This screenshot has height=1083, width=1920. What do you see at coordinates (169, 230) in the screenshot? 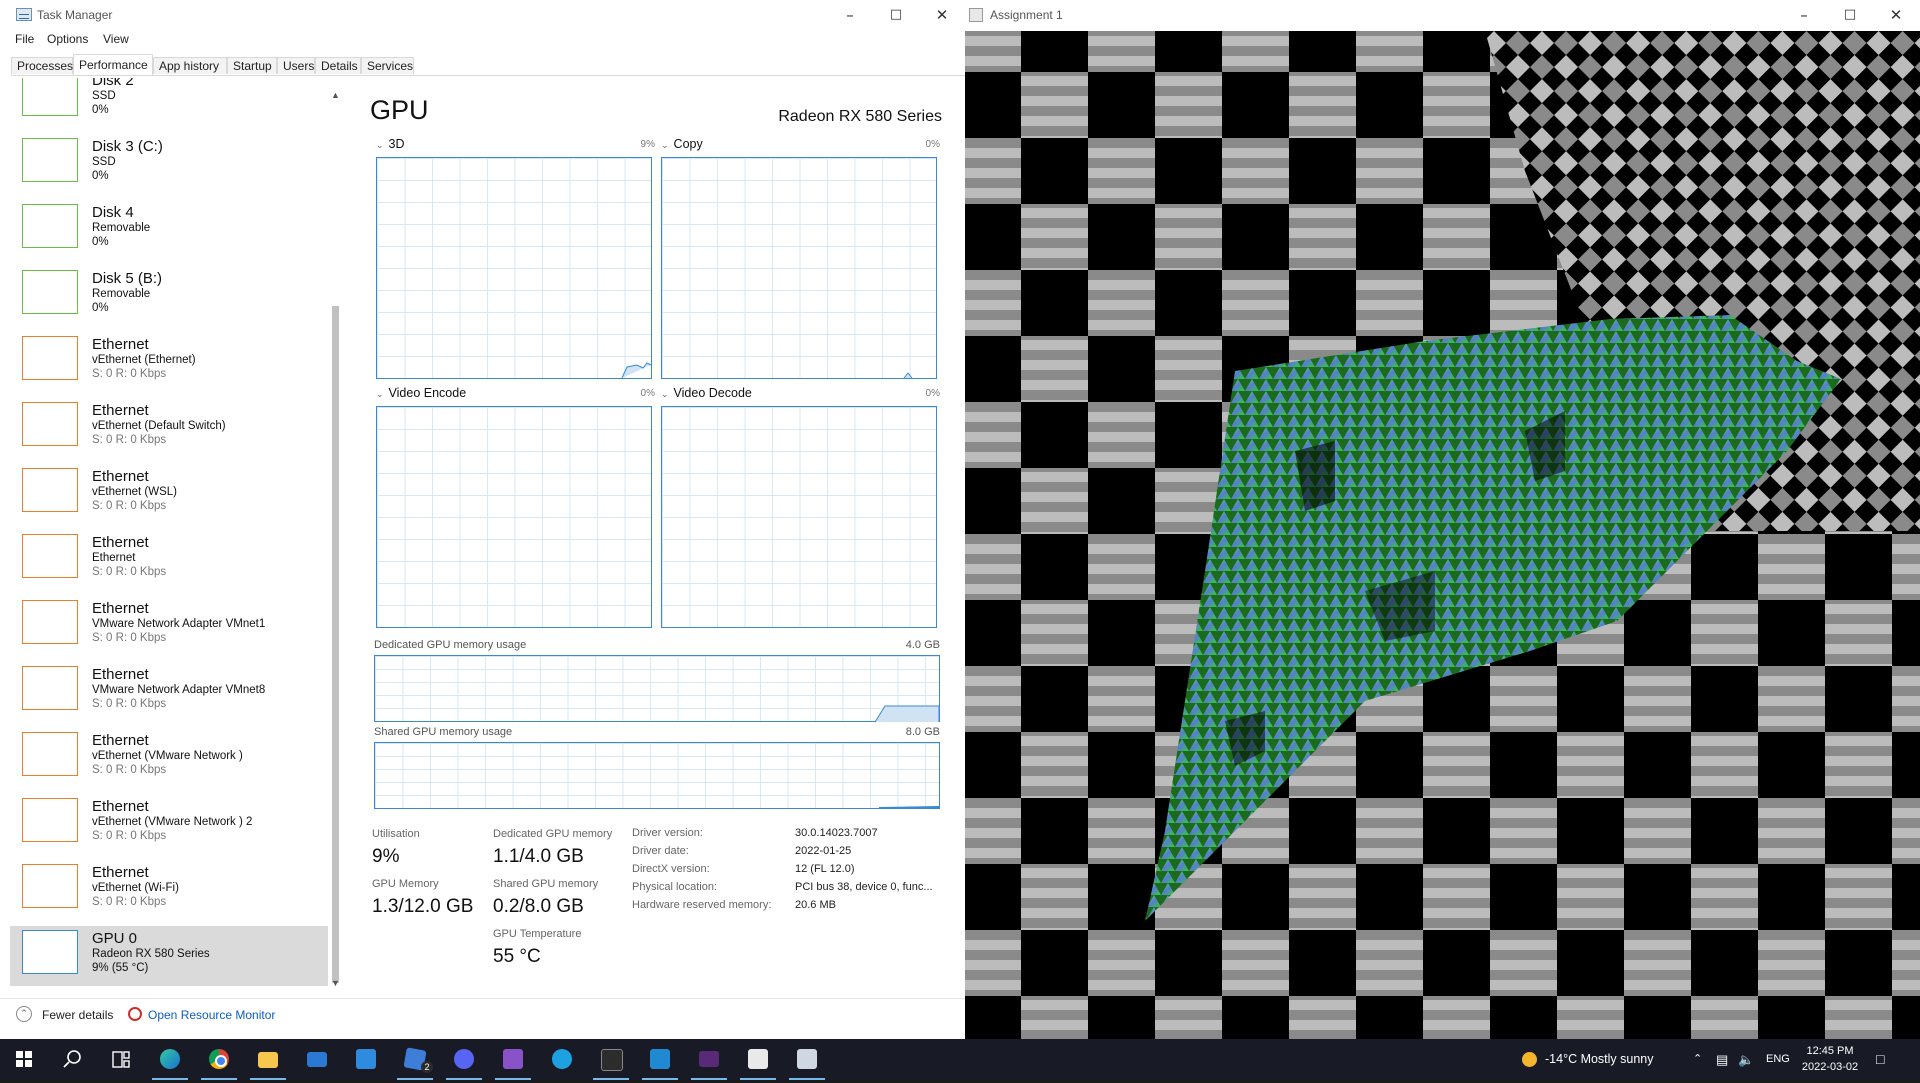
I see `resource-item-disk: Disk 4 Removable 0%` at bounding box center [169, 230].